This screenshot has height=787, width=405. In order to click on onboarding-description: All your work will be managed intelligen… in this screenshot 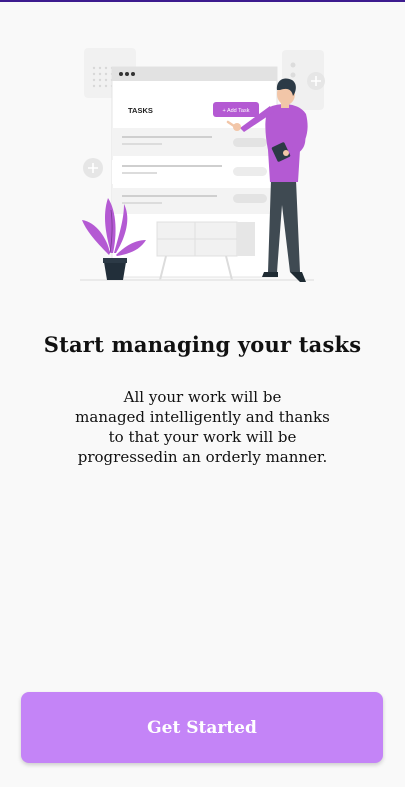, I will do `click(202, 427)`.